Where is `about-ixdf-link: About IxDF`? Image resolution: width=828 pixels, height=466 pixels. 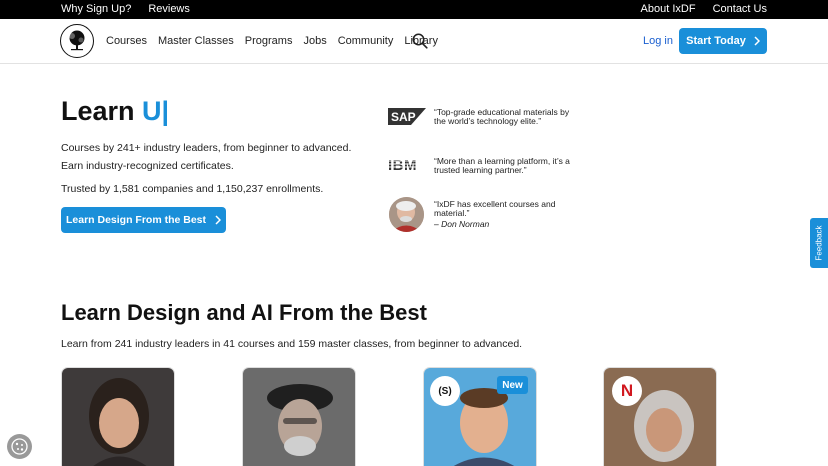 about-ixdf-link: About IxDF is located at coordinates (668, 9).